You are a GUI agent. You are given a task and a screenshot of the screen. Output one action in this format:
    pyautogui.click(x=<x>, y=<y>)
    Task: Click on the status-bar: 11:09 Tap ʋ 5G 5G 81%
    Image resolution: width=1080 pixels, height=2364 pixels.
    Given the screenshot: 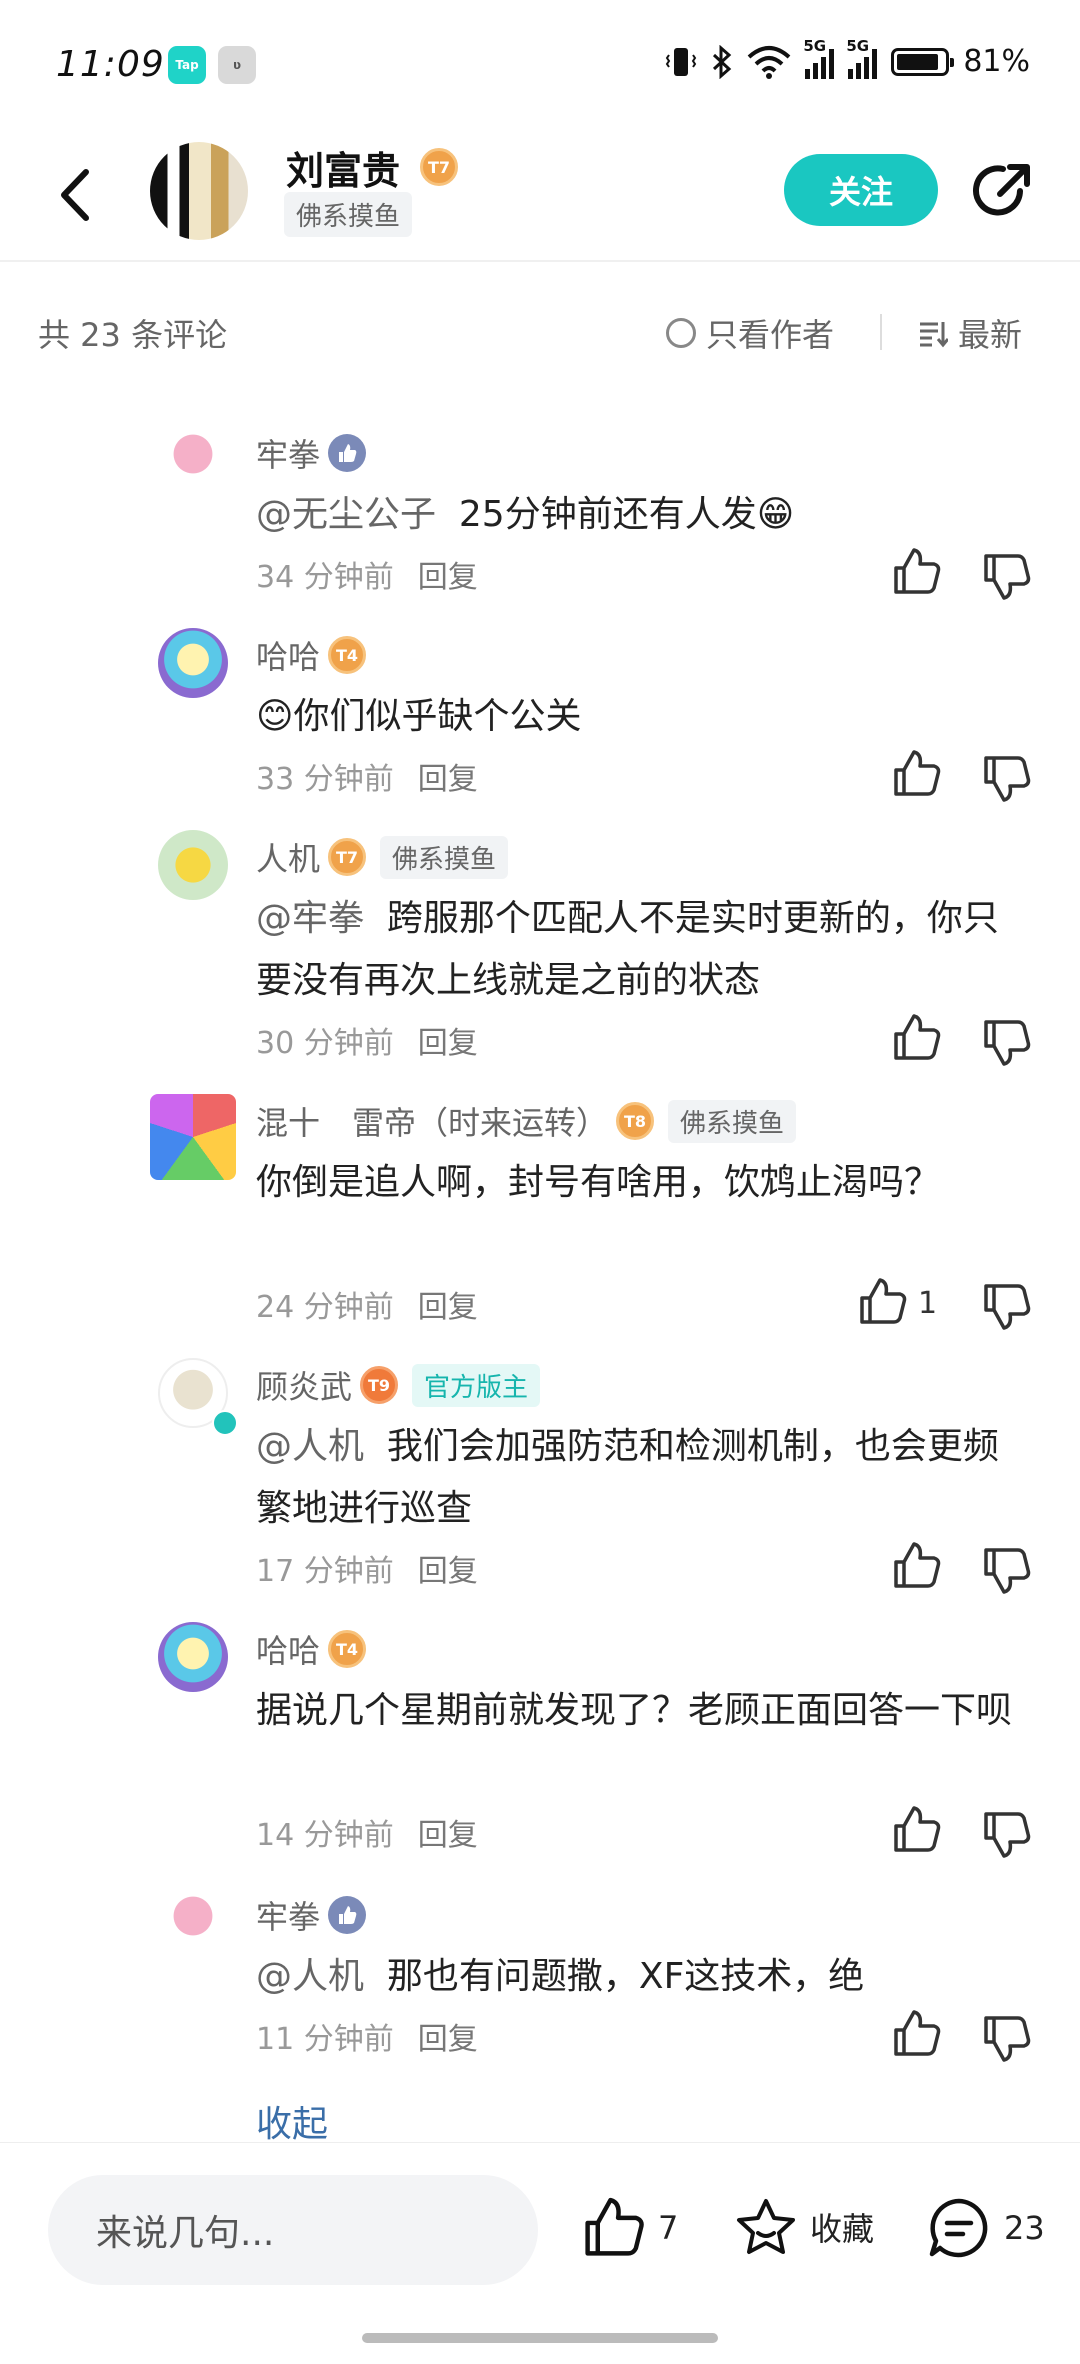 What is the action you would take?
    pyautogui.click(x=540, y=65)
    